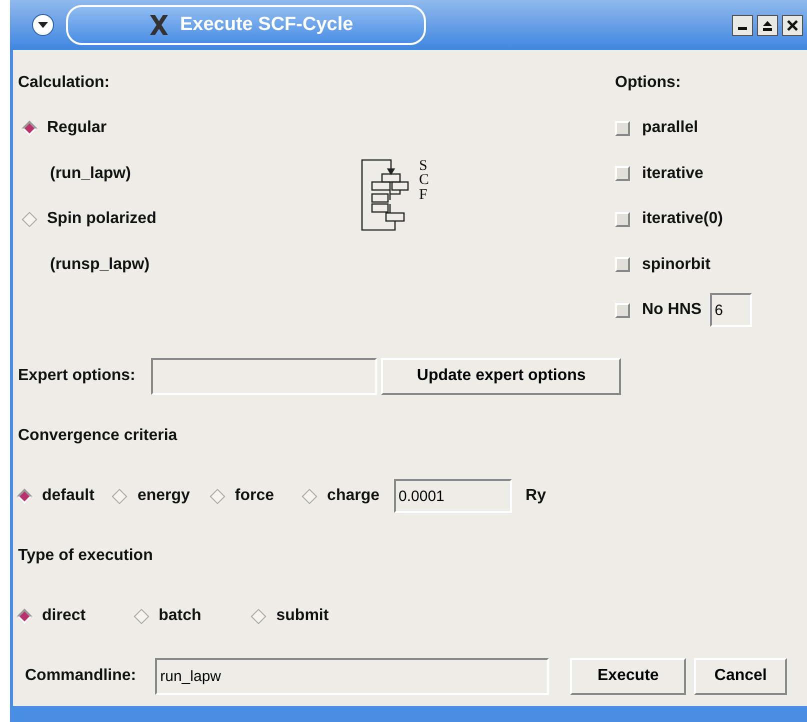 The width and height of the screenshot is (807, 722). What do you see at coordinates (742, 25) in the screenshot?
I see `minimize-button` at bounding box center [742, 25].